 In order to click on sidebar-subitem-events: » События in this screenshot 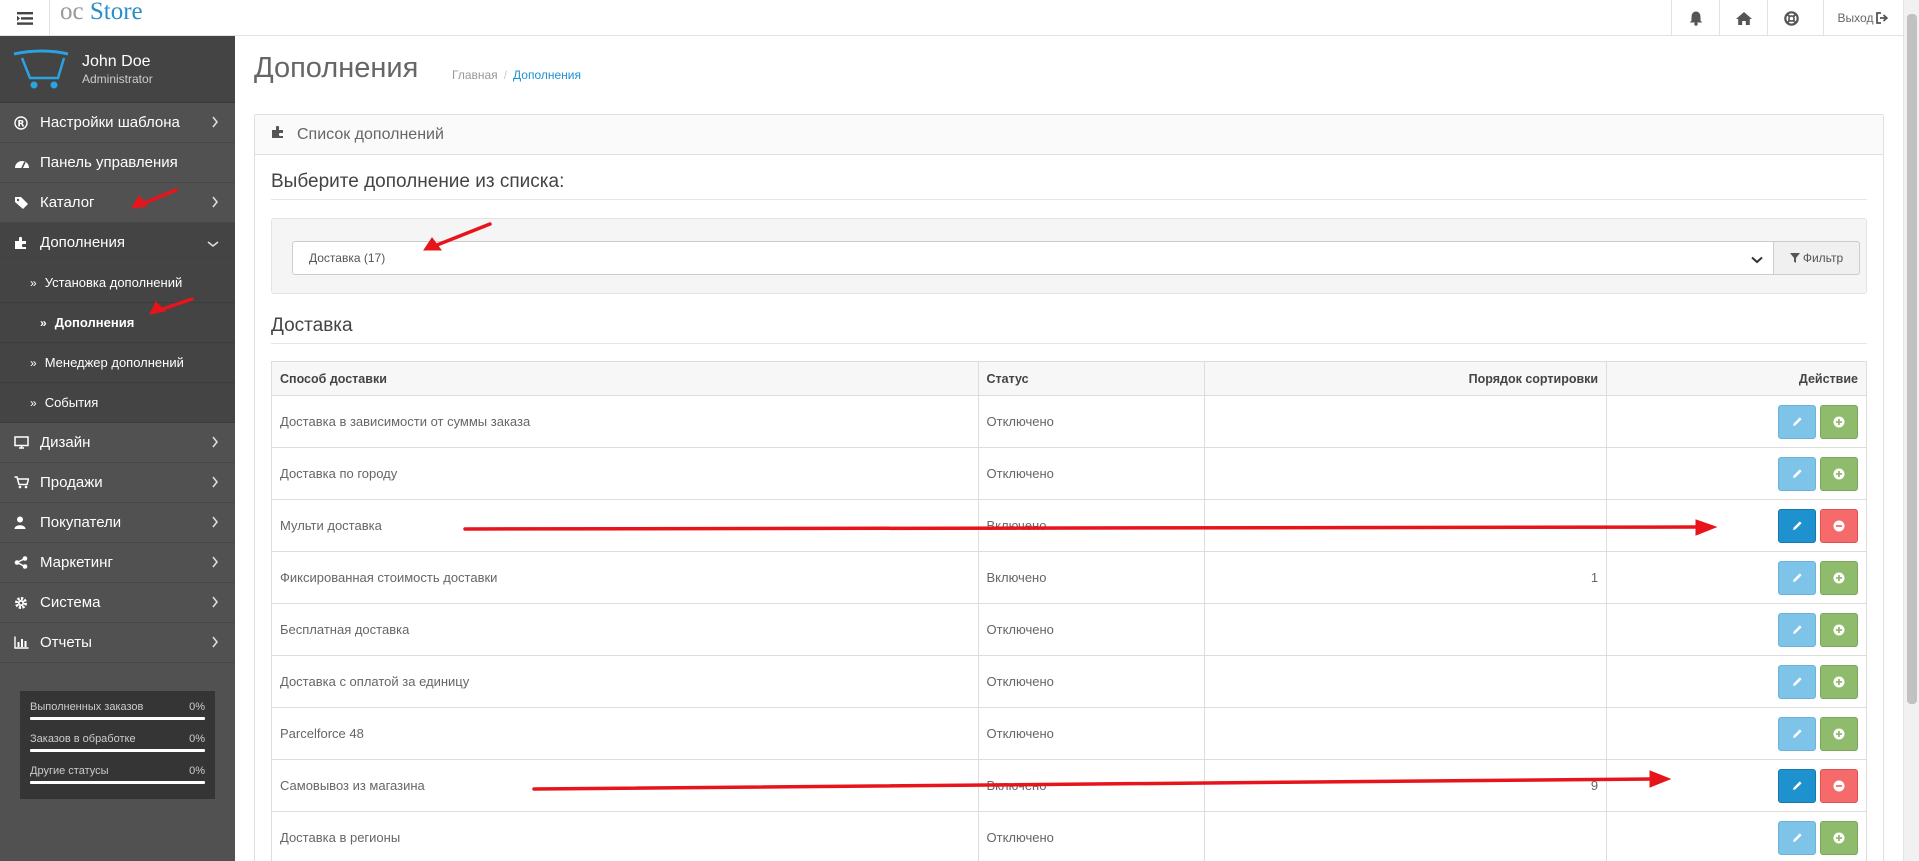, I will do `click(117, 403)`.